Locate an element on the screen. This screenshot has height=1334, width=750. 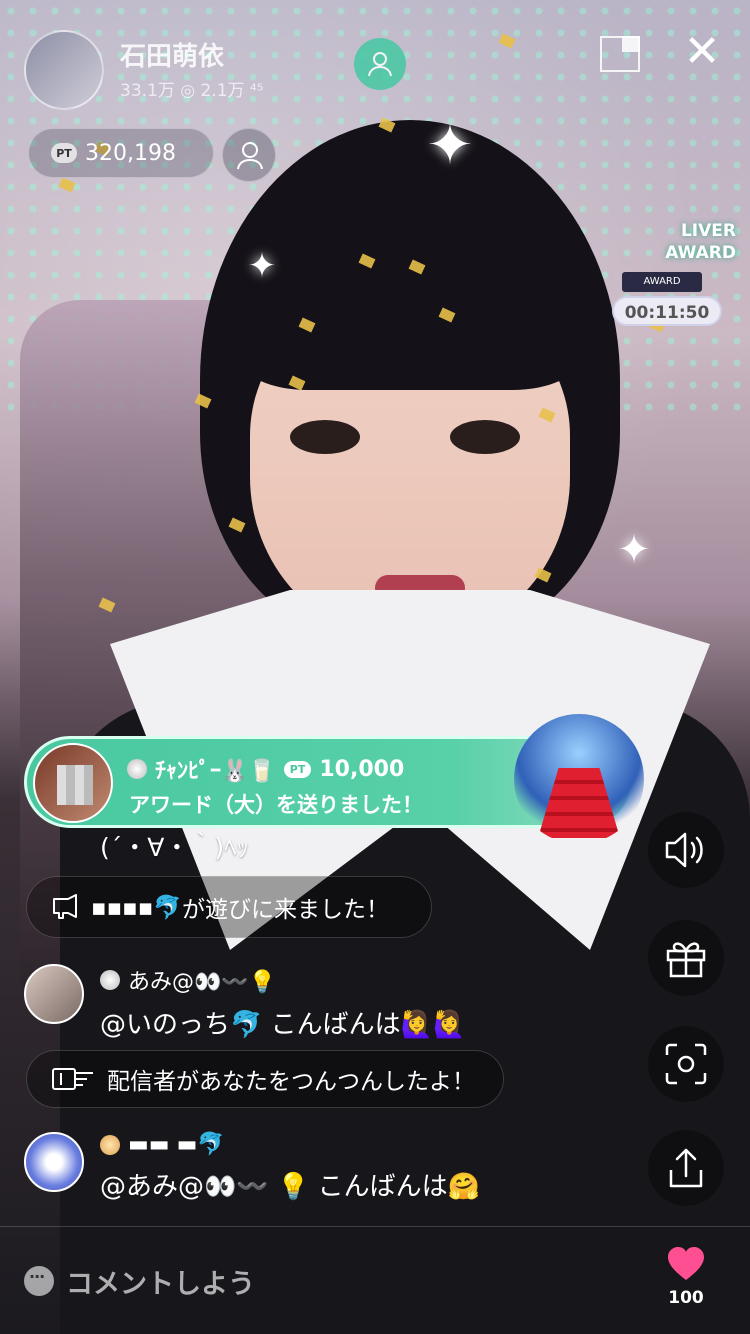
gift-button is located at coordinates (686, 958).